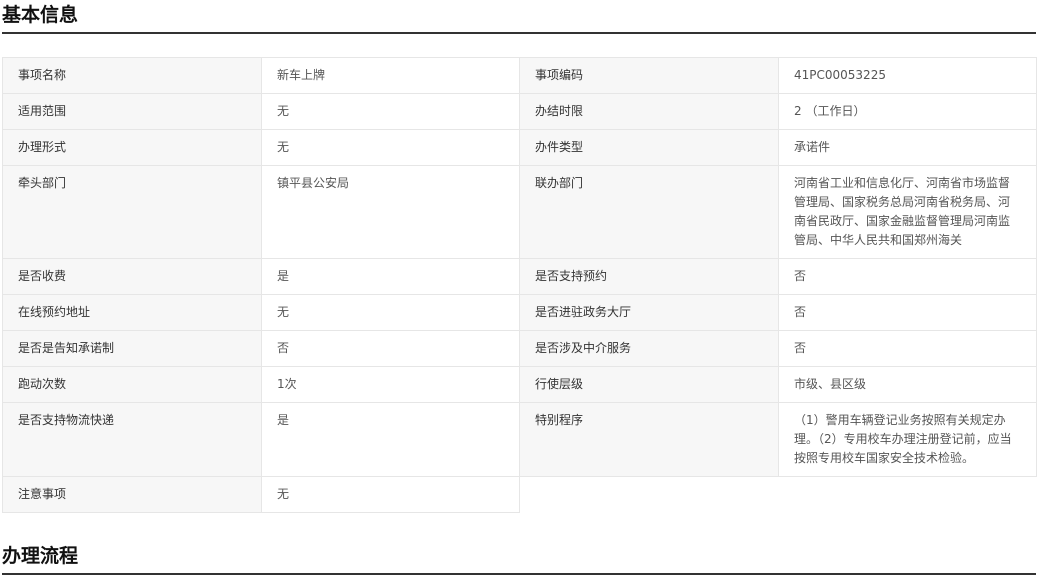  I want to click on field-label: 事项编码, so click(649, 75).